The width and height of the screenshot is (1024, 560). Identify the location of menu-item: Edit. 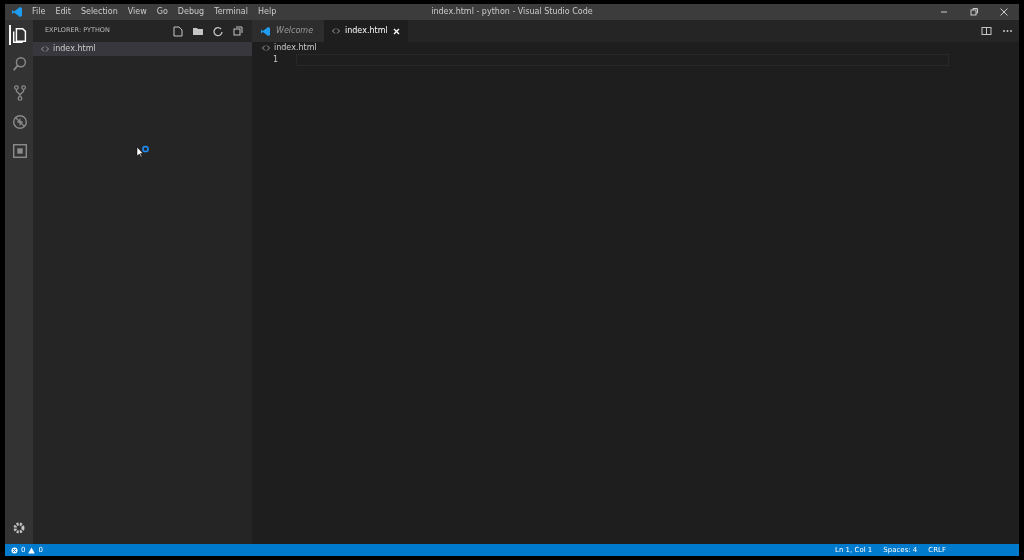
(63, 12).